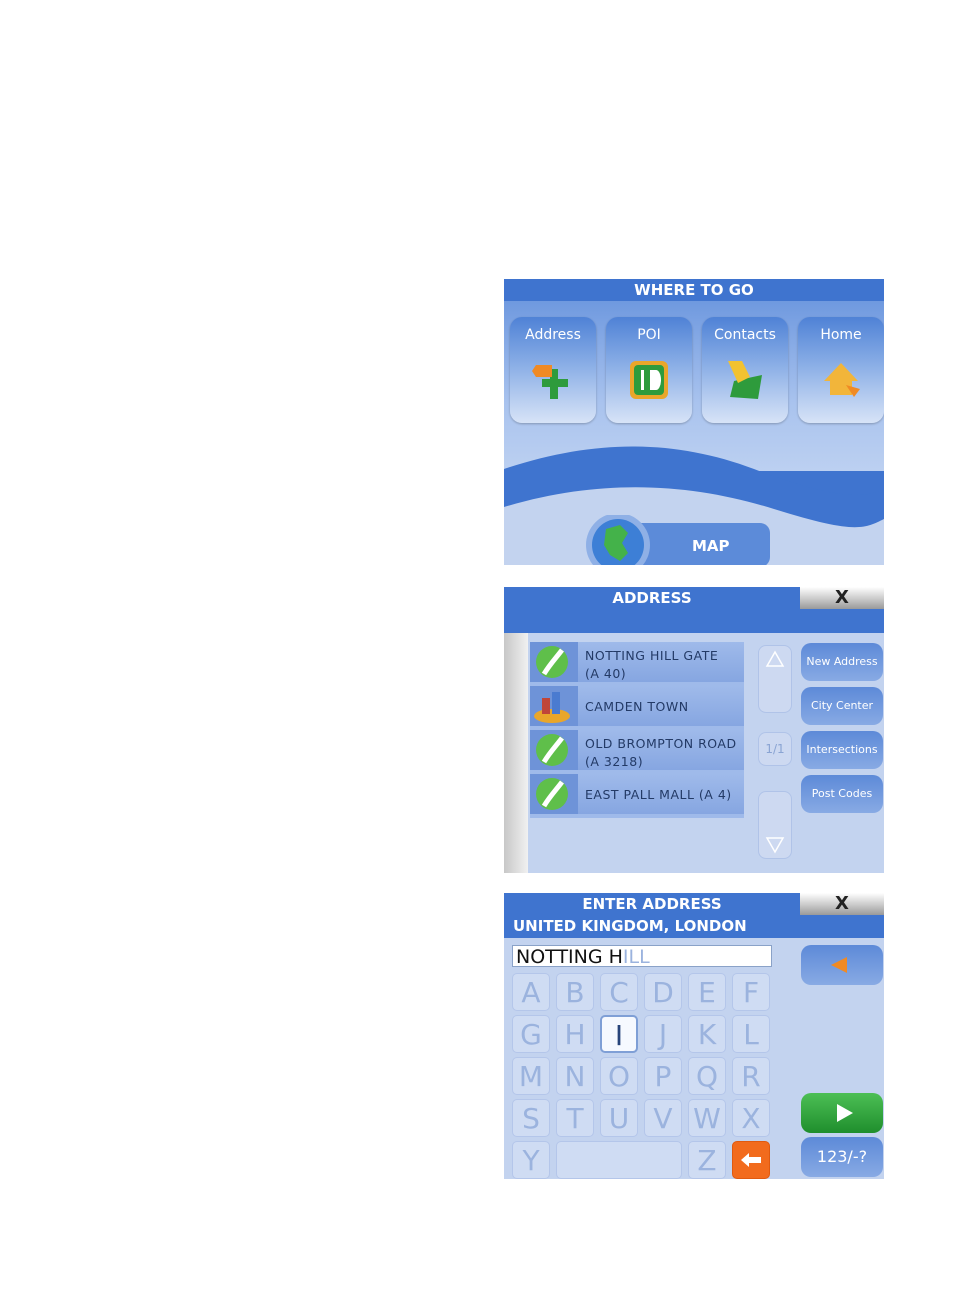 The width and height of the screenshot is (953, 1305). I want to click on item-name: OLD BROMPTON ROAD, so click(661, 743).